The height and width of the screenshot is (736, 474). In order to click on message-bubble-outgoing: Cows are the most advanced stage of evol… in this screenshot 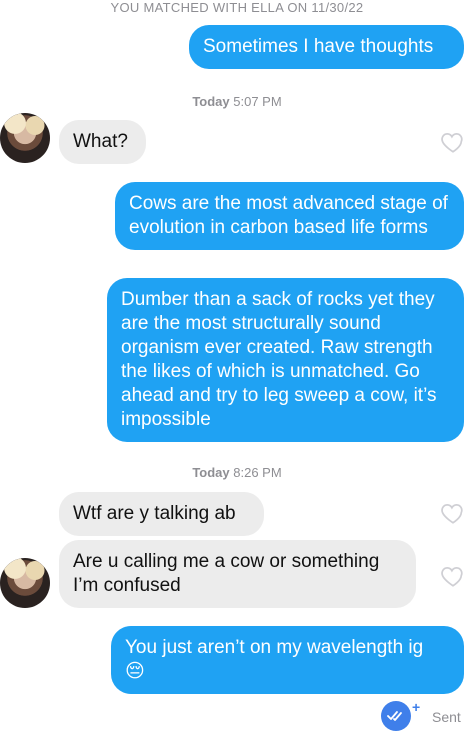, I will do `click(289, 216)`.